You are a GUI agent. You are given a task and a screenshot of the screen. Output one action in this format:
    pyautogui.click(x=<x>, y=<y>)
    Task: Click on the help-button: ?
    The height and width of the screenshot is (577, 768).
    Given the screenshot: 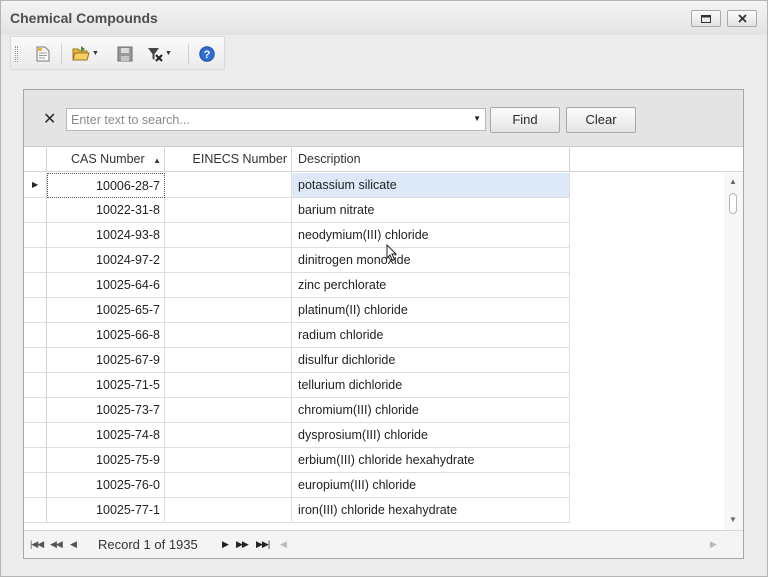 What is the action you would take?
    pyautogui.click(x=207, y=53)
    